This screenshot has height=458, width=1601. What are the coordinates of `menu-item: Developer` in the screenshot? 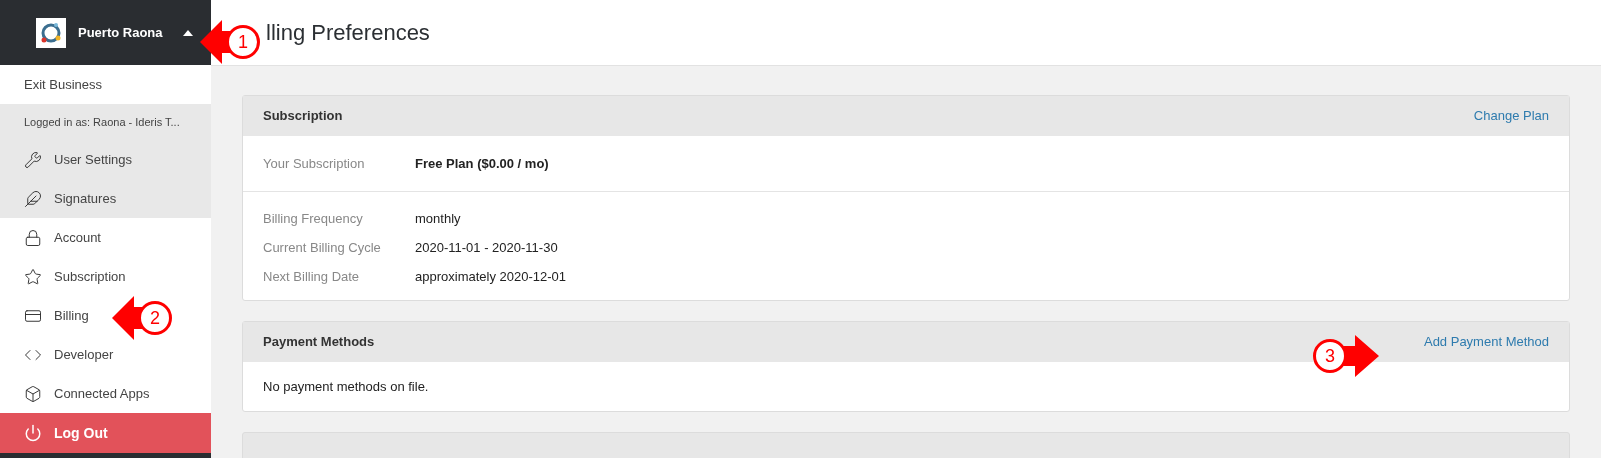 It's located at (61, 354).